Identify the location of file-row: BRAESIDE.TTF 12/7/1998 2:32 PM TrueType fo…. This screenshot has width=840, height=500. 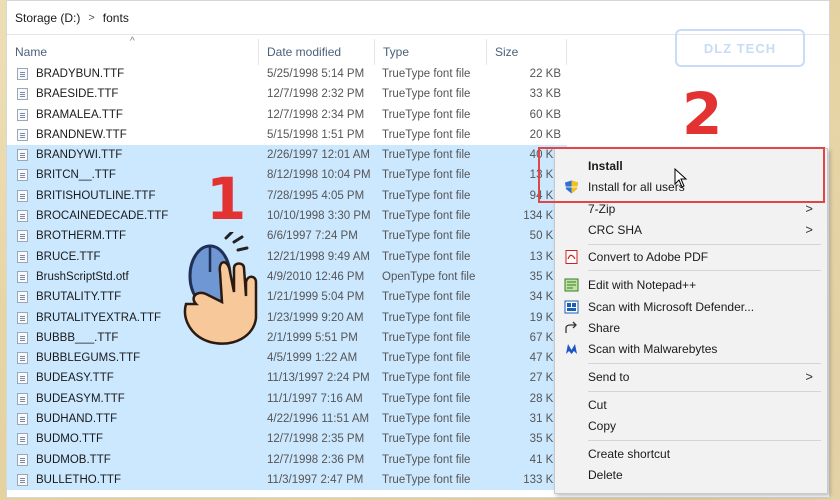
(287, 94).